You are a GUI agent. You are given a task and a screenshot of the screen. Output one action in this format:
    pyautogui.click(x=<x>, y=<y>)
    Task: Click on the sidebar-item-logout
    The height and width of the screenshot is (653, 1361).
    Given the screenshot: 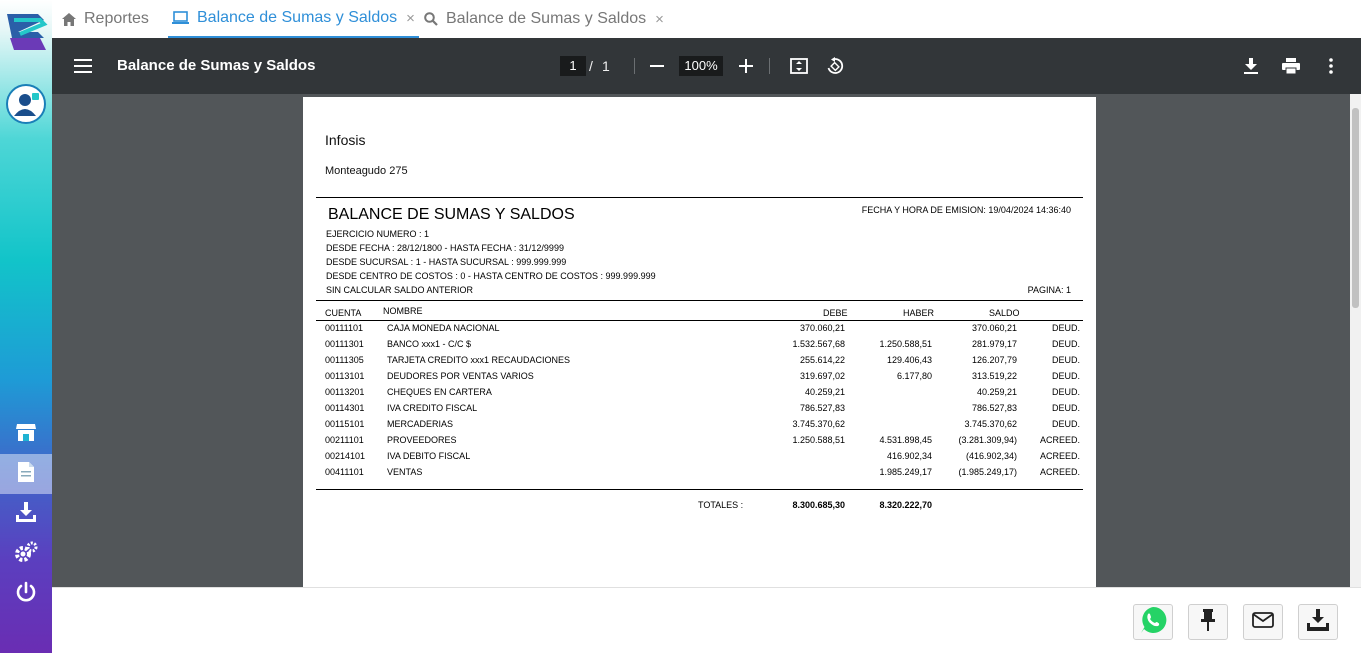 What is the action you would take?
    pyautogui.click(x=26, y=594)
    